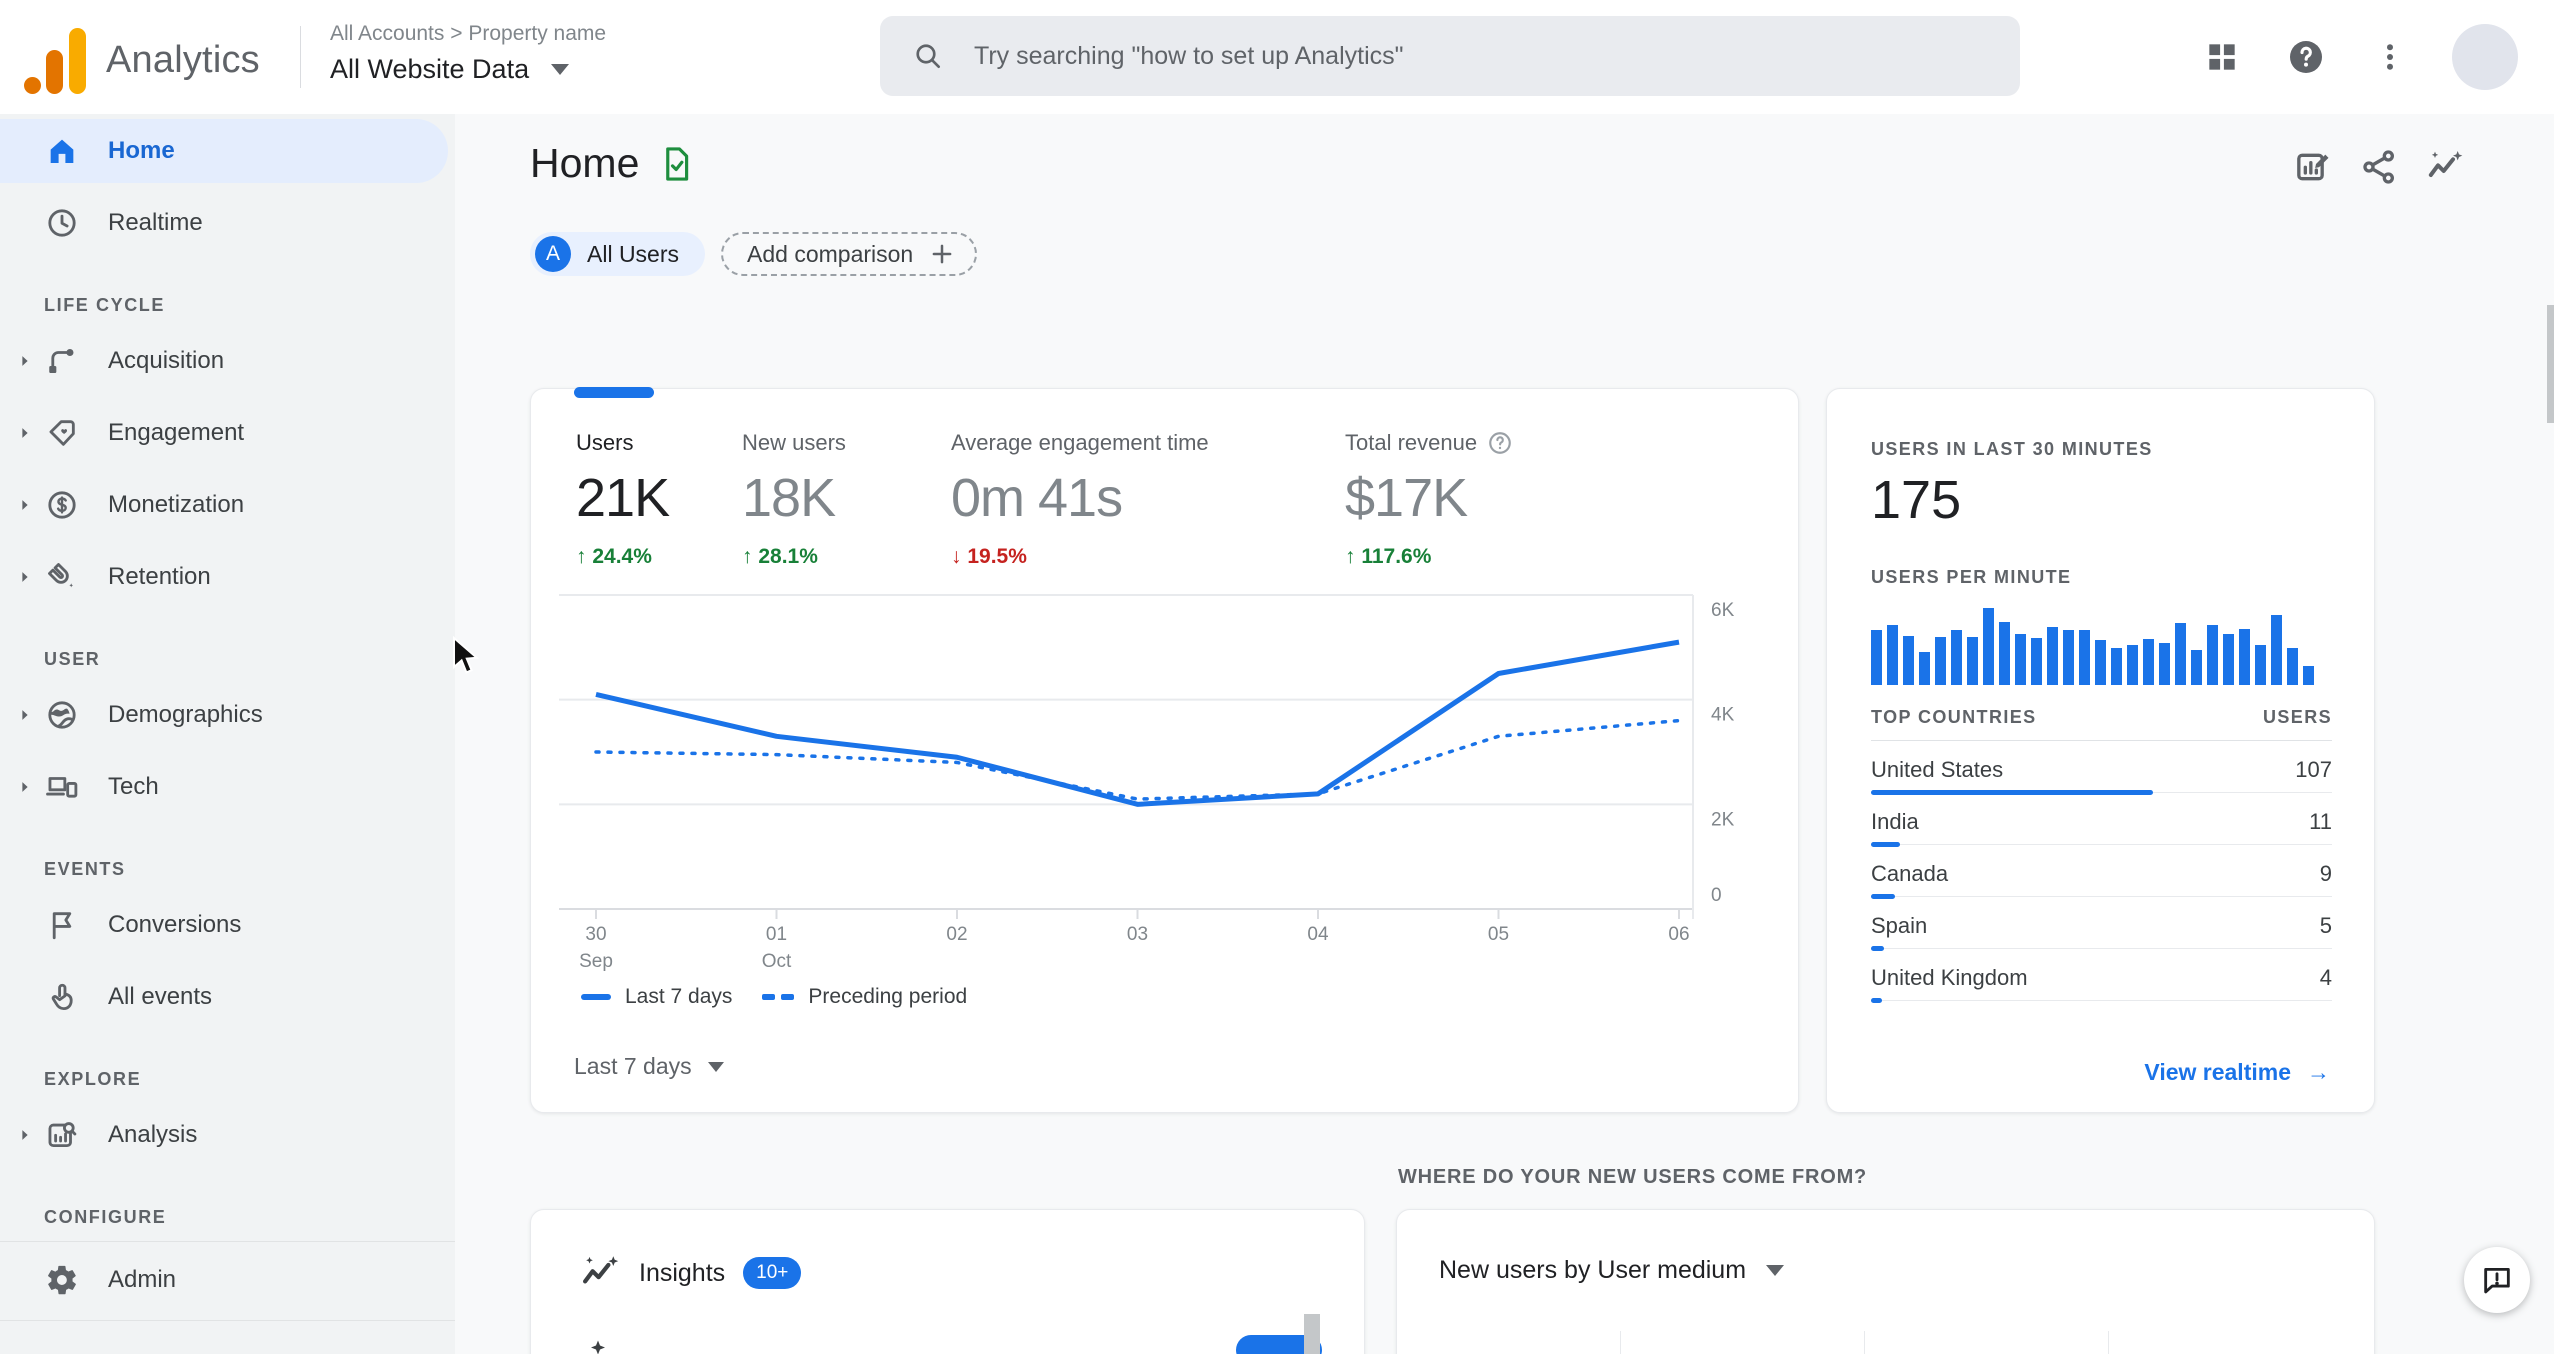  I want to click on feedback-button, so click(2497, 1280).